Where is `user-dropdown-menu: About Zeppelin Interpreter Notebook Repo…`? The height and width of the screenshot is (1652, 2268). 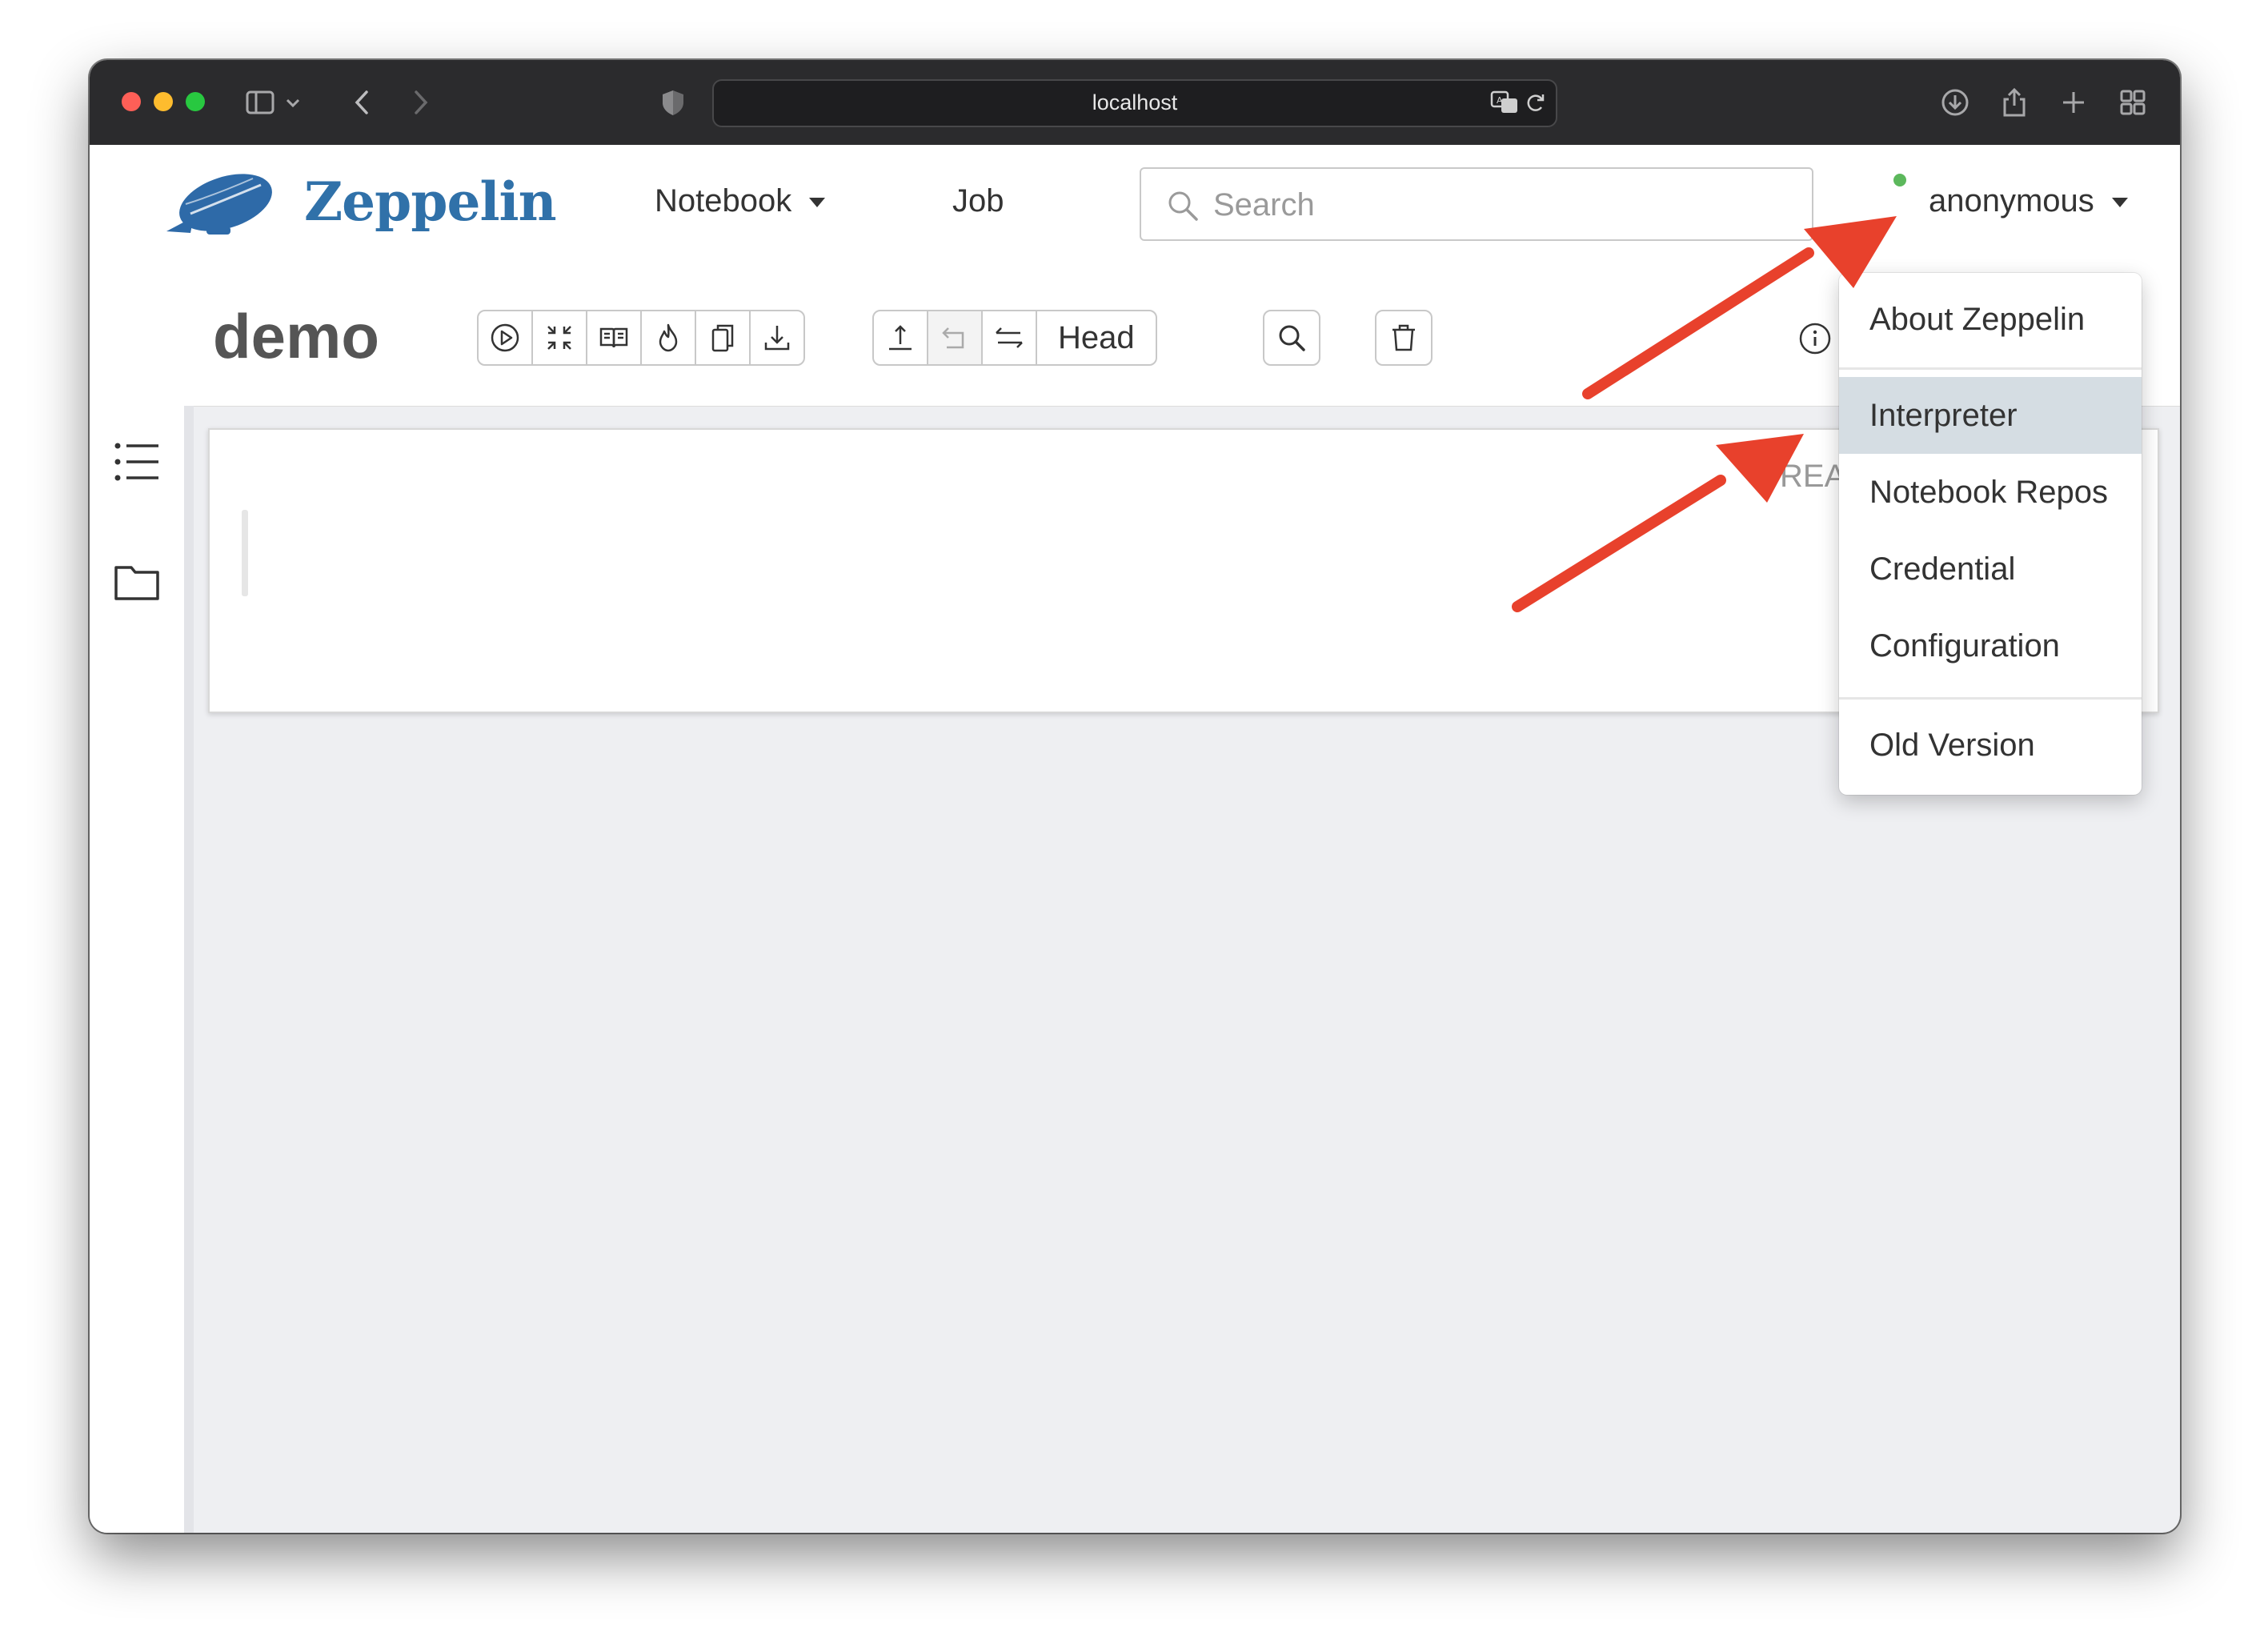 user-dropdown-menu: About Zeppelin Interpreter Notebook Repo… is located at coordinates (1990, 534).